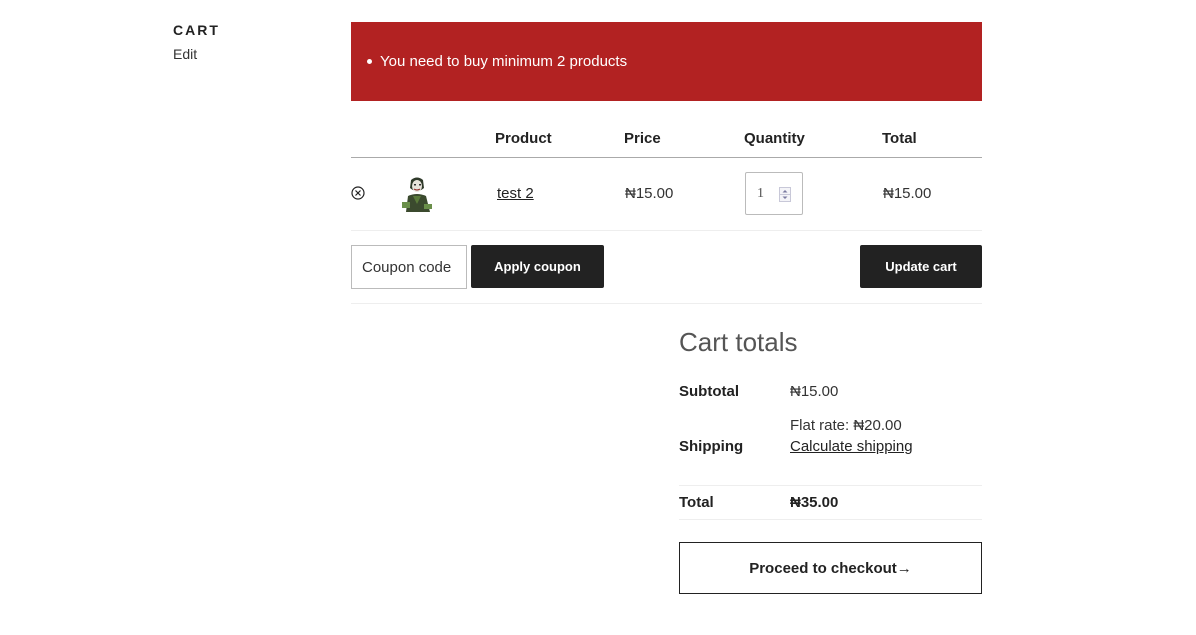  I want to click on total-label: Total, so click(696, 502).